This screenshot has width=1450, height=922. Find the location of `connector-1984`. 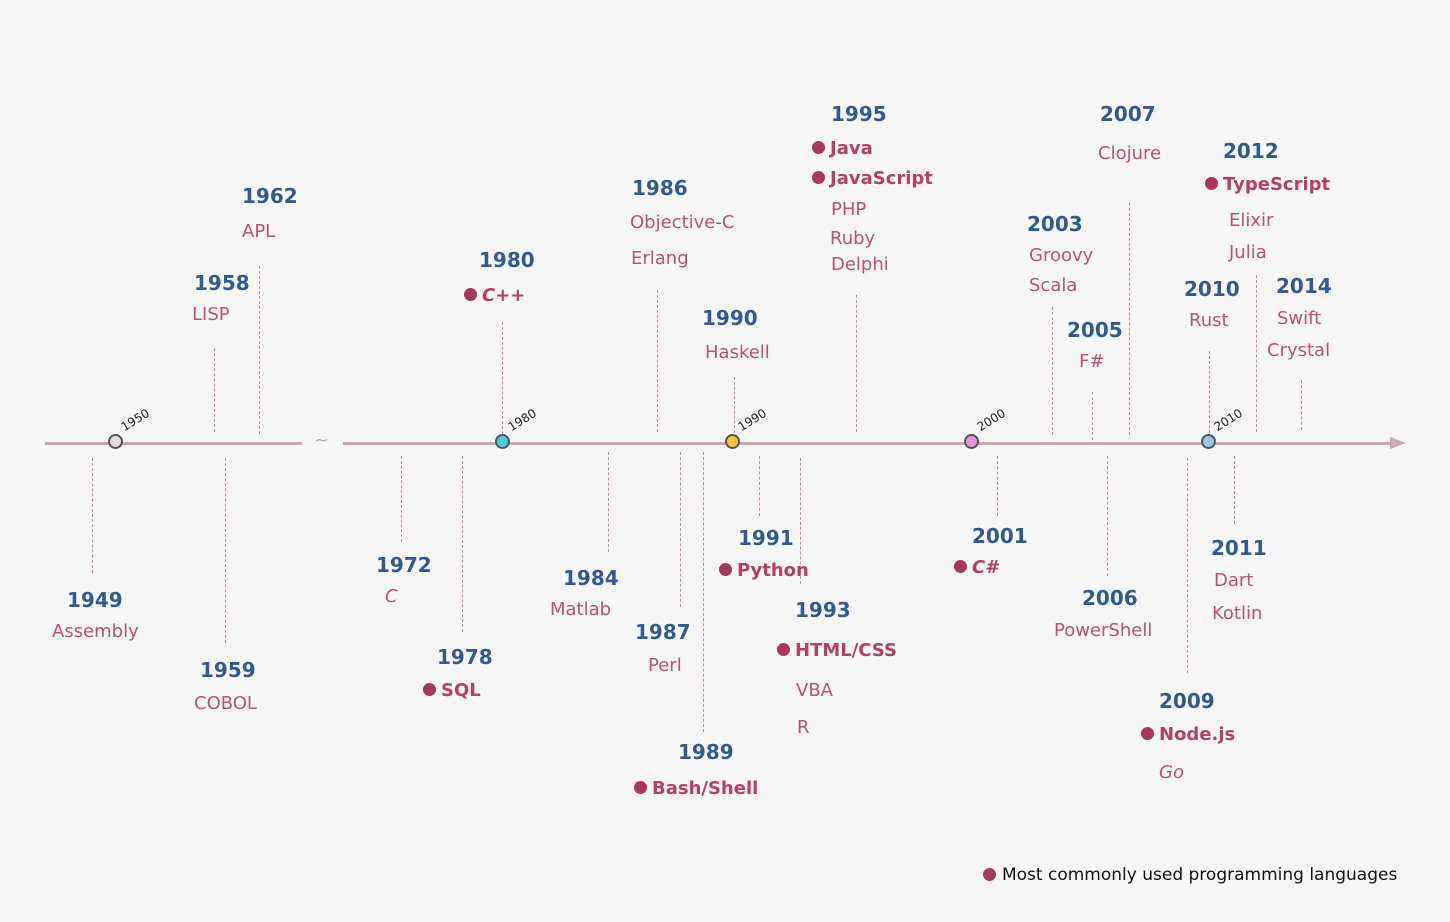

connector-1984 is located at coordinates (608, 502).